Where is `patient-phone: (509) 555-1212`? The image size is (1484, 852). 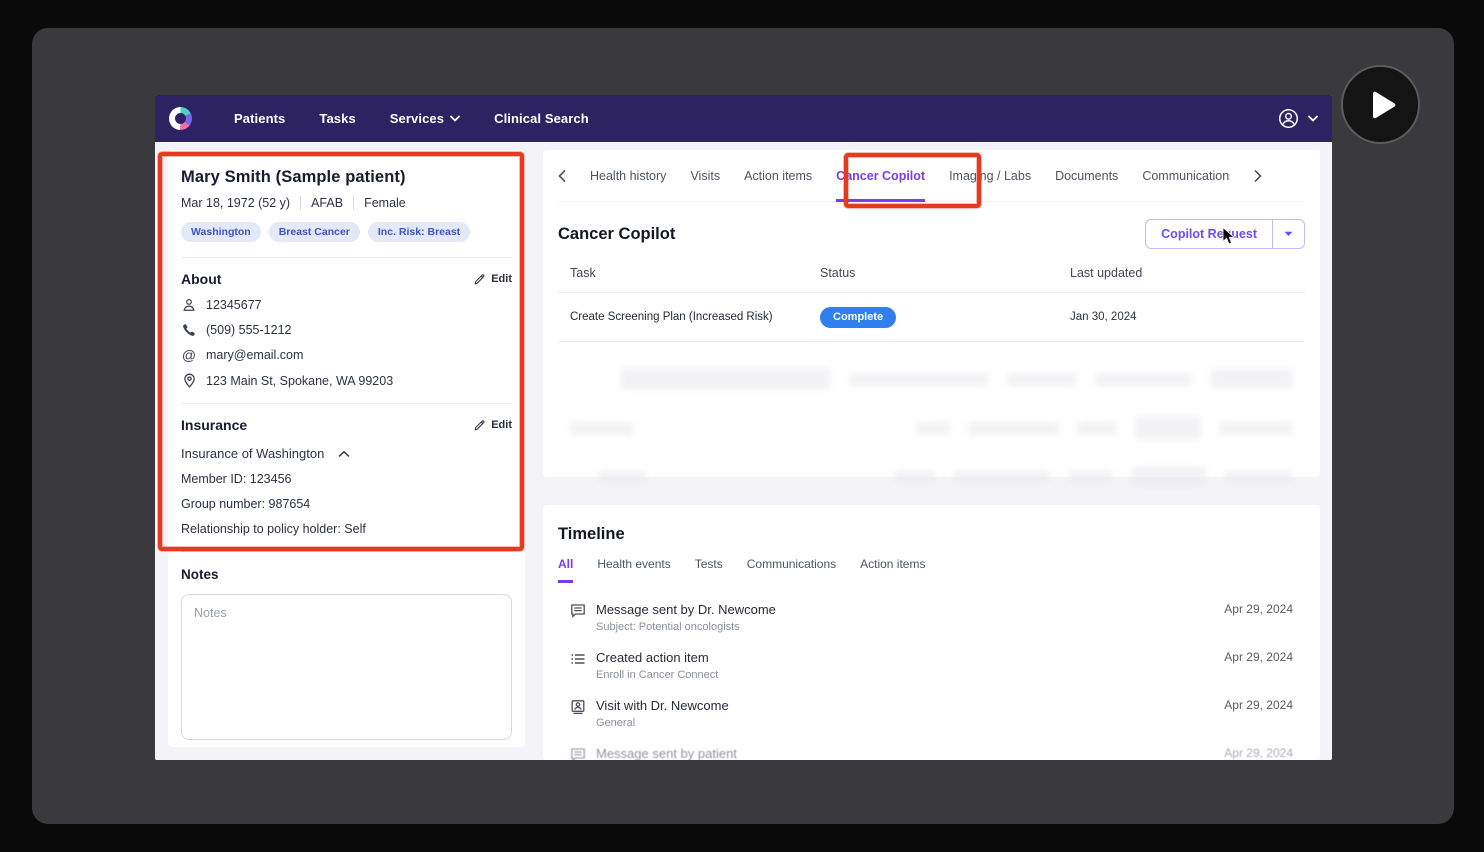
patient-phone: (509) 555-1212 is located at coordinates (249, 330).